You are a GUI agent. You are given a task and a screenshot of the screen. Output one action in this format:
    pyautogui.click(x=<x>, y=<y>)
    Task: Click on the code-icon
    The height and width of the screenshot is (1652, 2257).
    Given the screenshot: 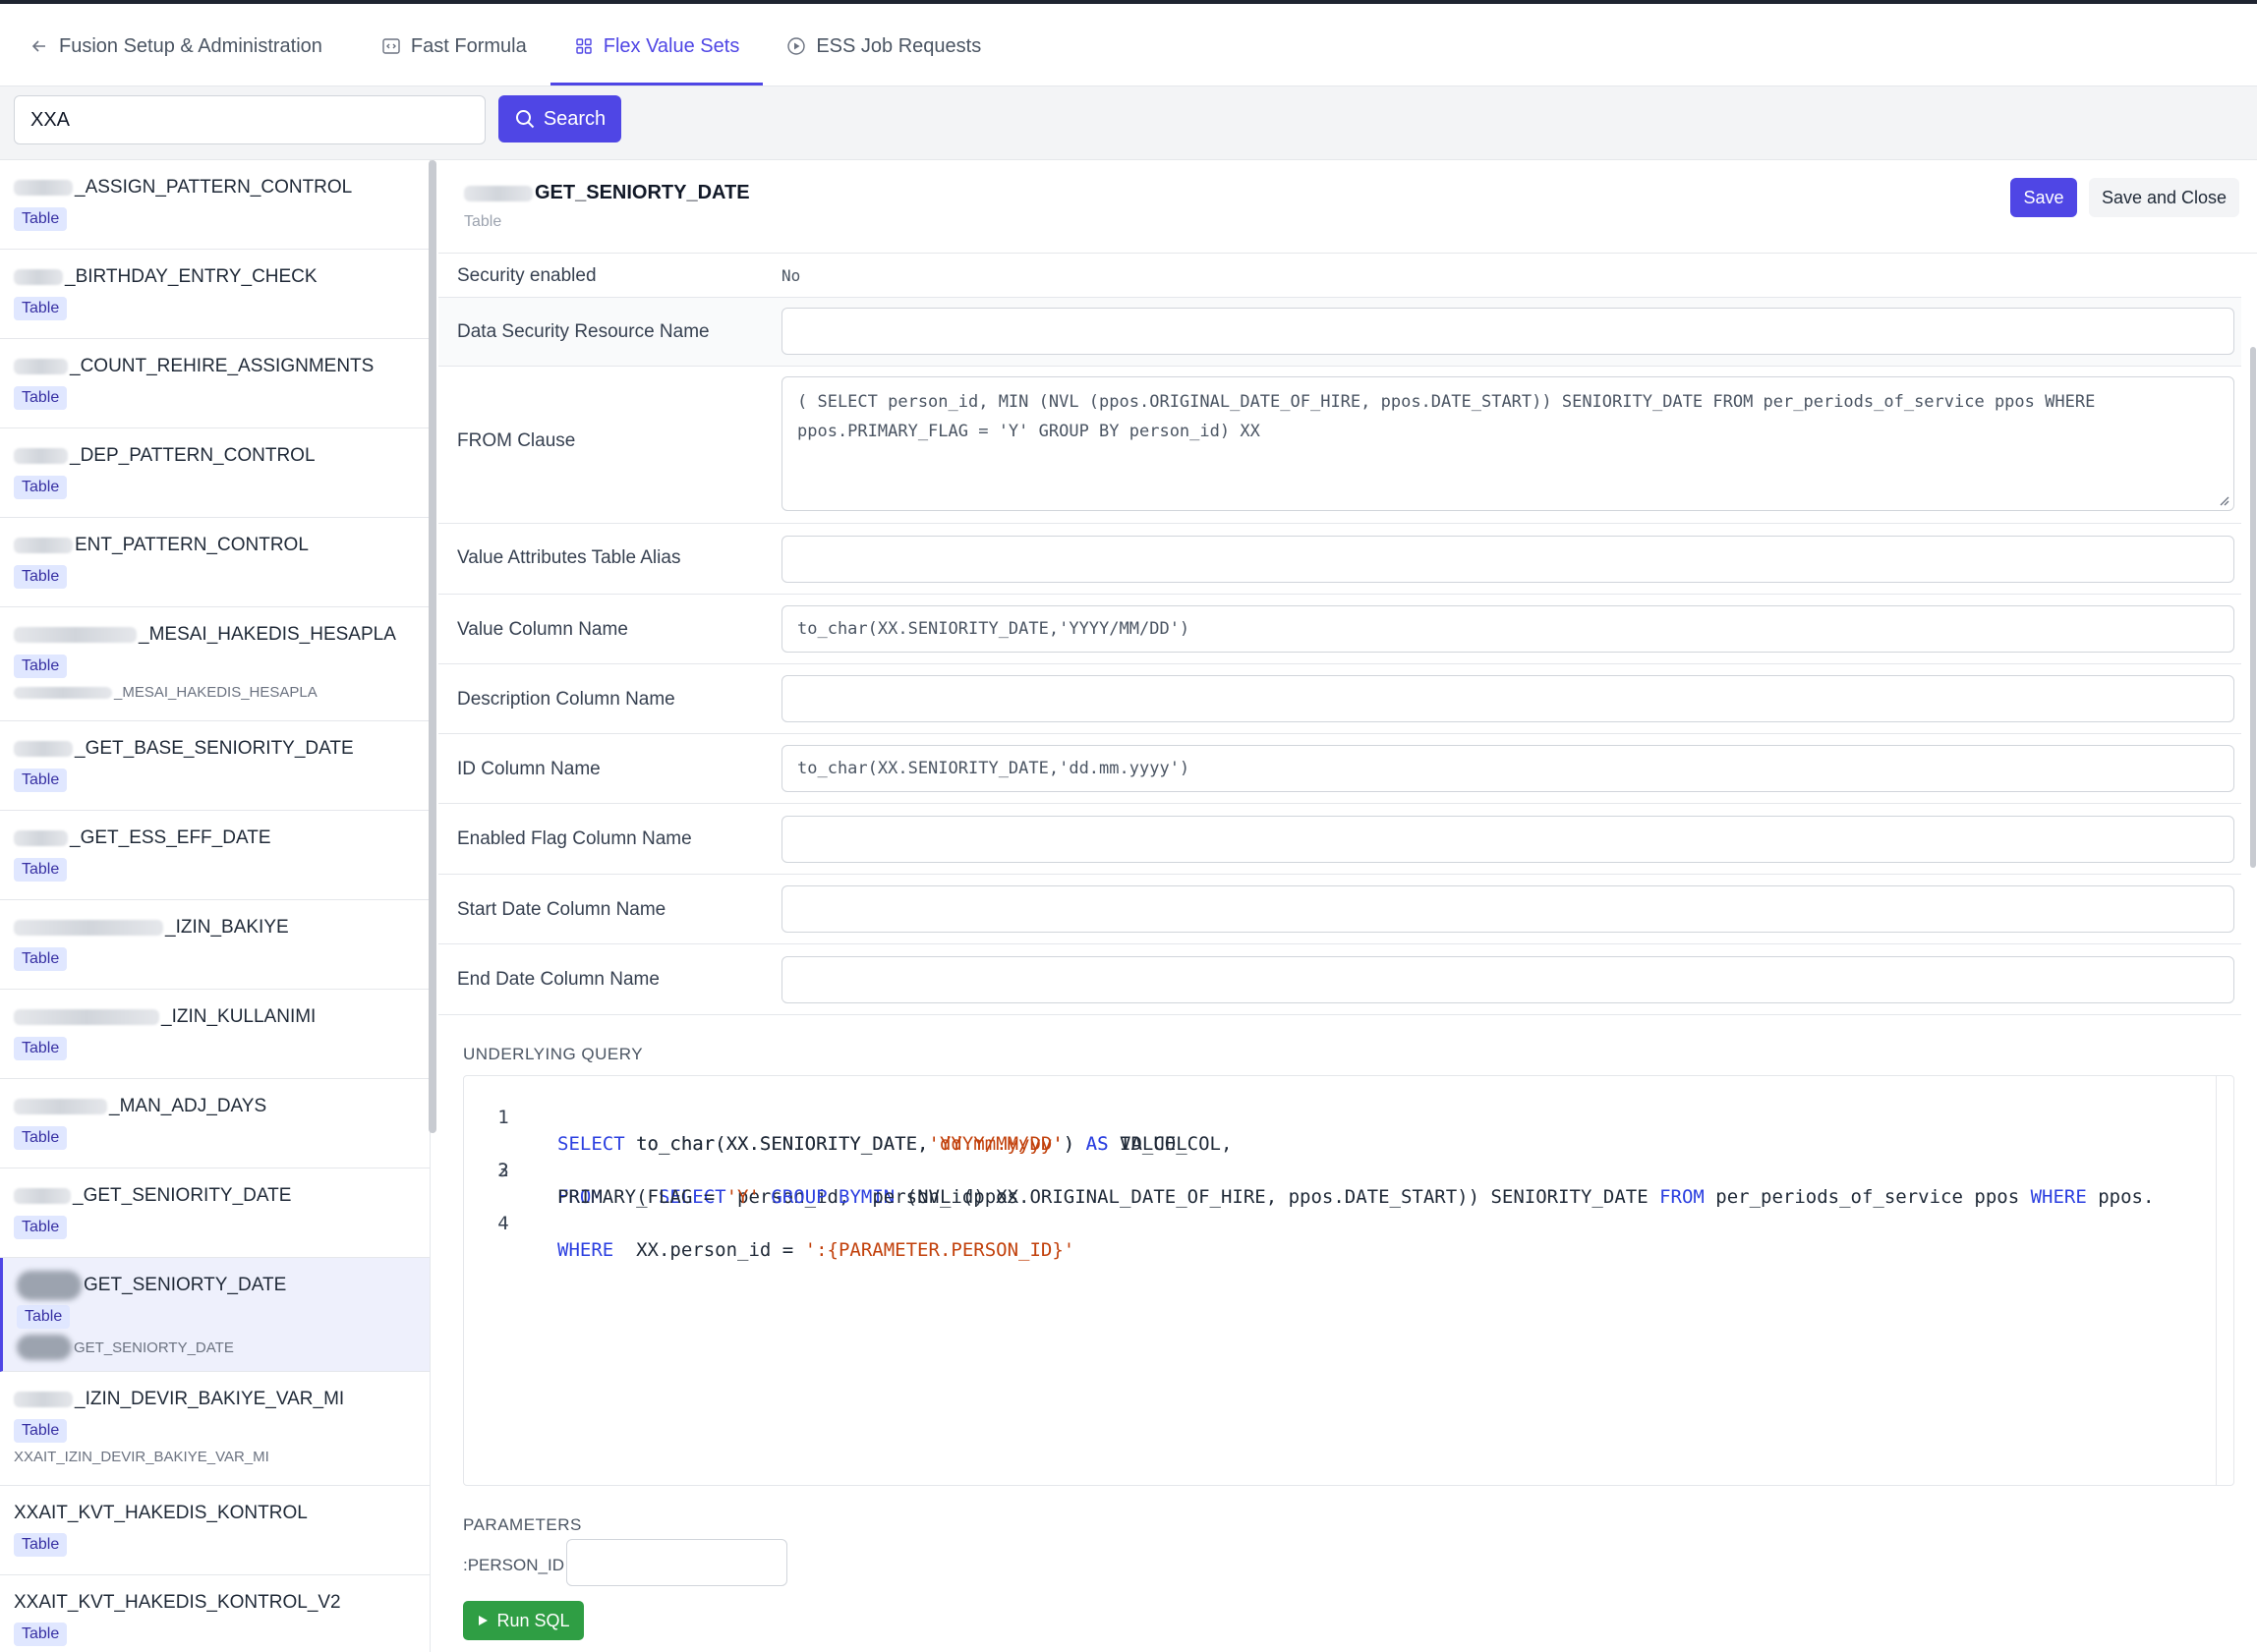 What is the action you would take?
    pyautogui.click(x=391, y=46)
    